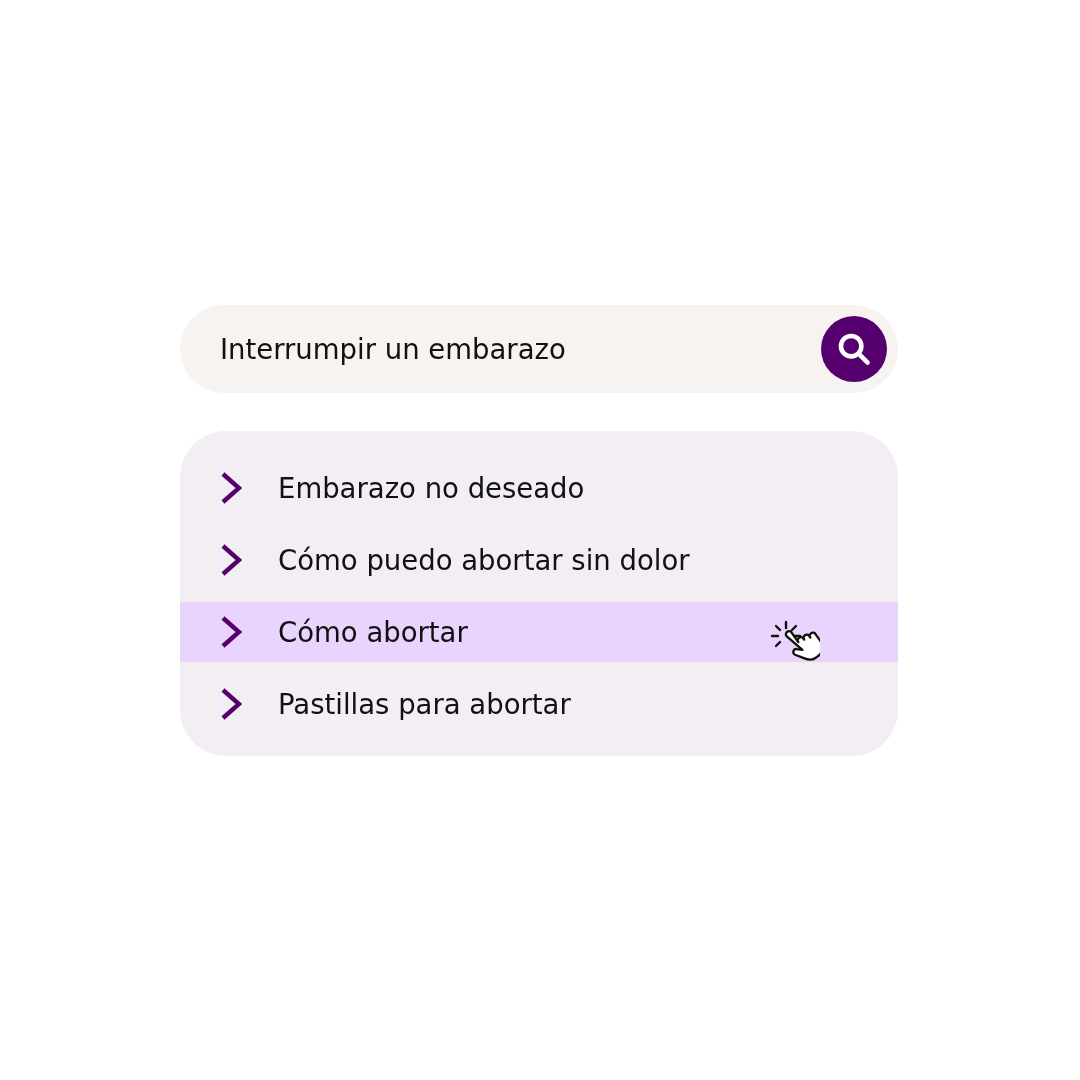 The image size is (1080, 1080). I want to click on suggestion-item: Cómo puedo abortar sin dolor, so click(539, 560).